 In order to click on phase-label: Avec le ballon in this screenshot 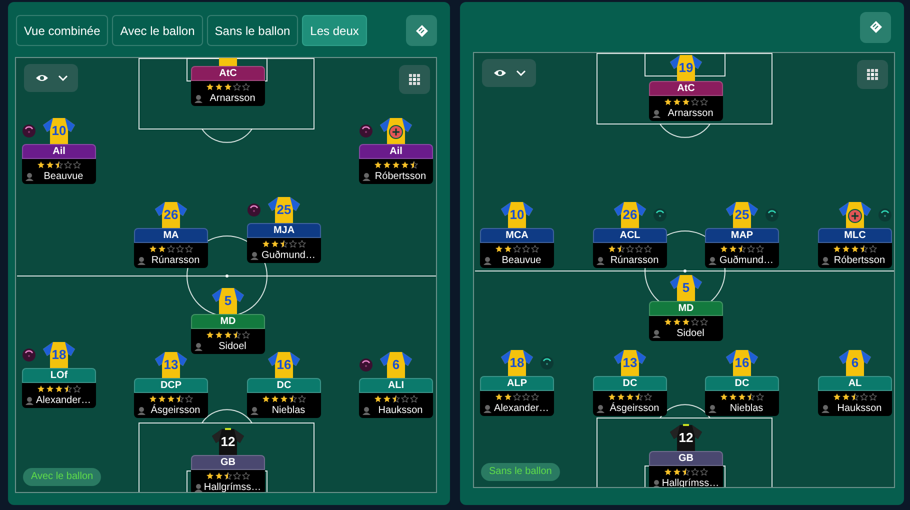, I will do `click(62, 477)`.